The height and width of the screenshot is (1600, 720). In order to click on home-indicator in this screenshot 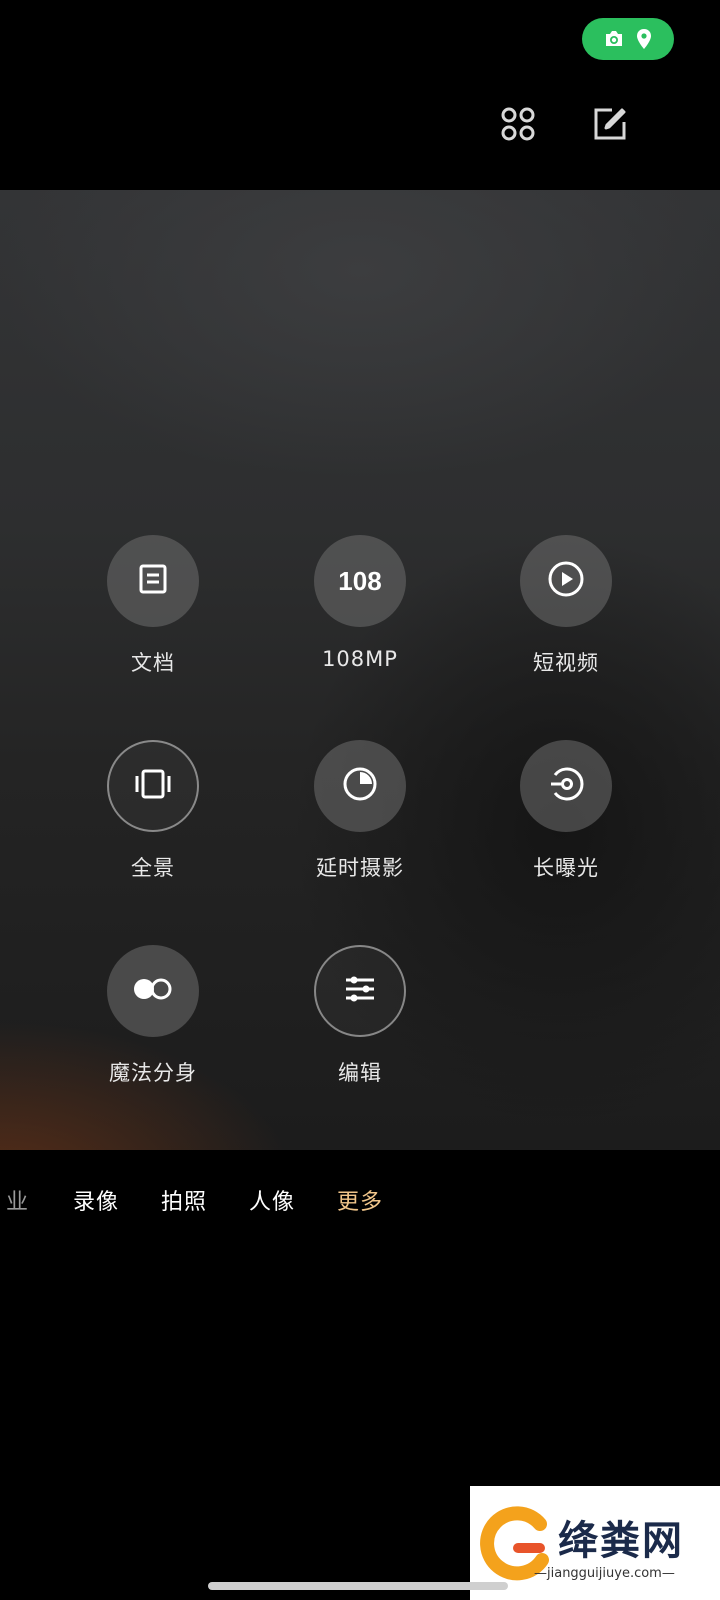, I will do `click(358, 1586)`.